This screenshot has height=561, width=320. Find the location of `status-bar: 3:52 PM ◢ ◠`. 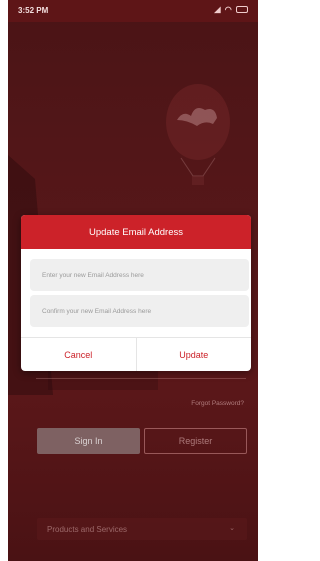

status-bar: 3:52 PM ◢ ◠ is located at coordinates (133, 11).